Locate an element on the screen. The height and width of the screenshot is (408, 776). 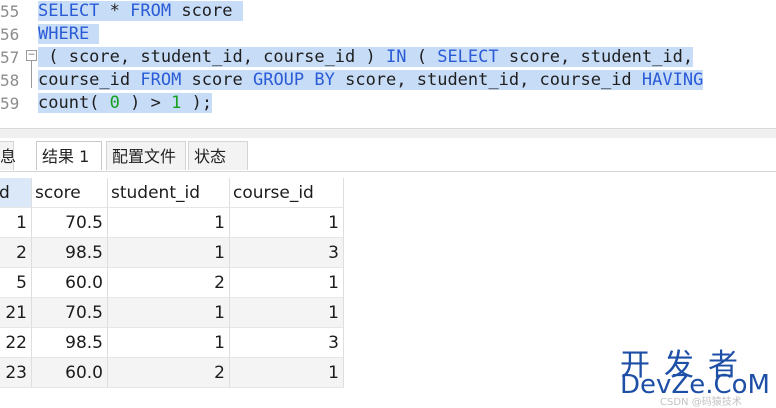
result-tab: 状态 is located at coordinates (218, 155).